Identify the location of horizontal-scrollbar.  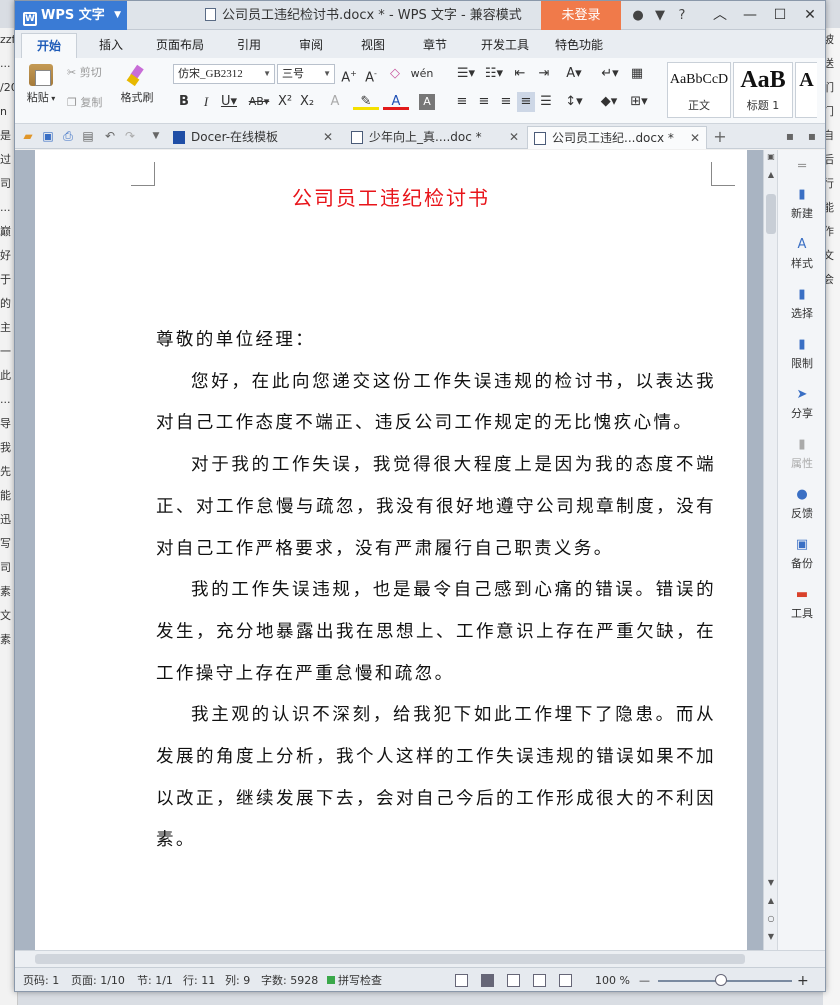
(420, 958).